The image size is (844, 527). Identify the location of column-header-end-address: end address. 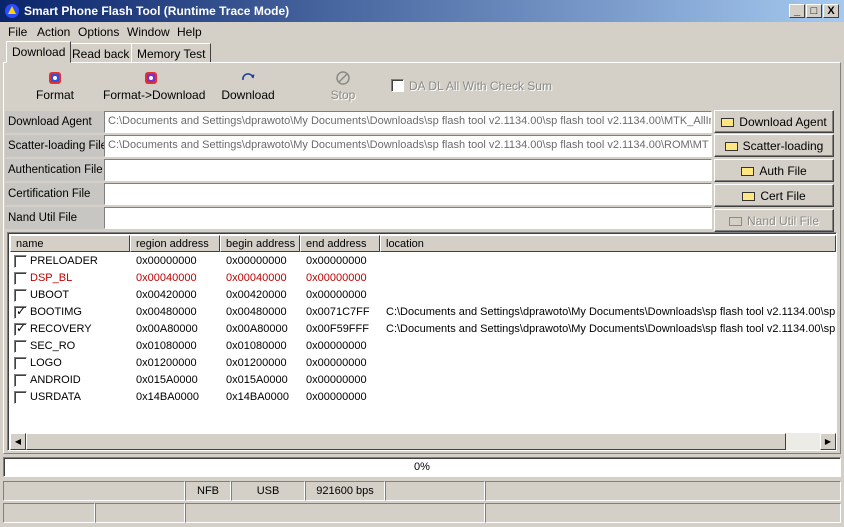
(340, 243).